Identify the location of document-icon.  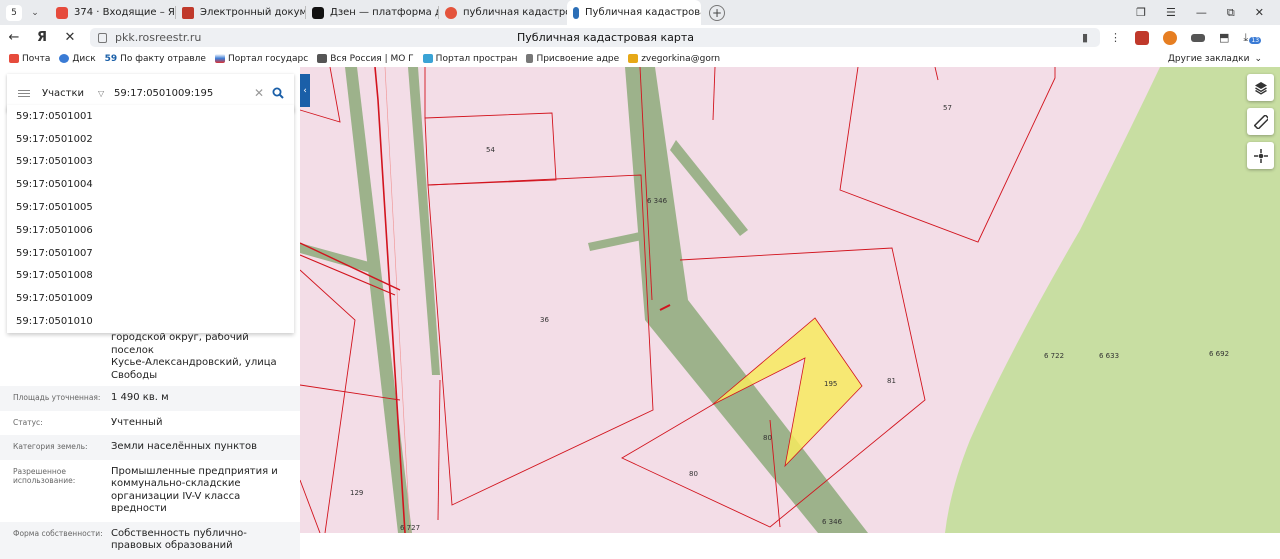
(188, 12).